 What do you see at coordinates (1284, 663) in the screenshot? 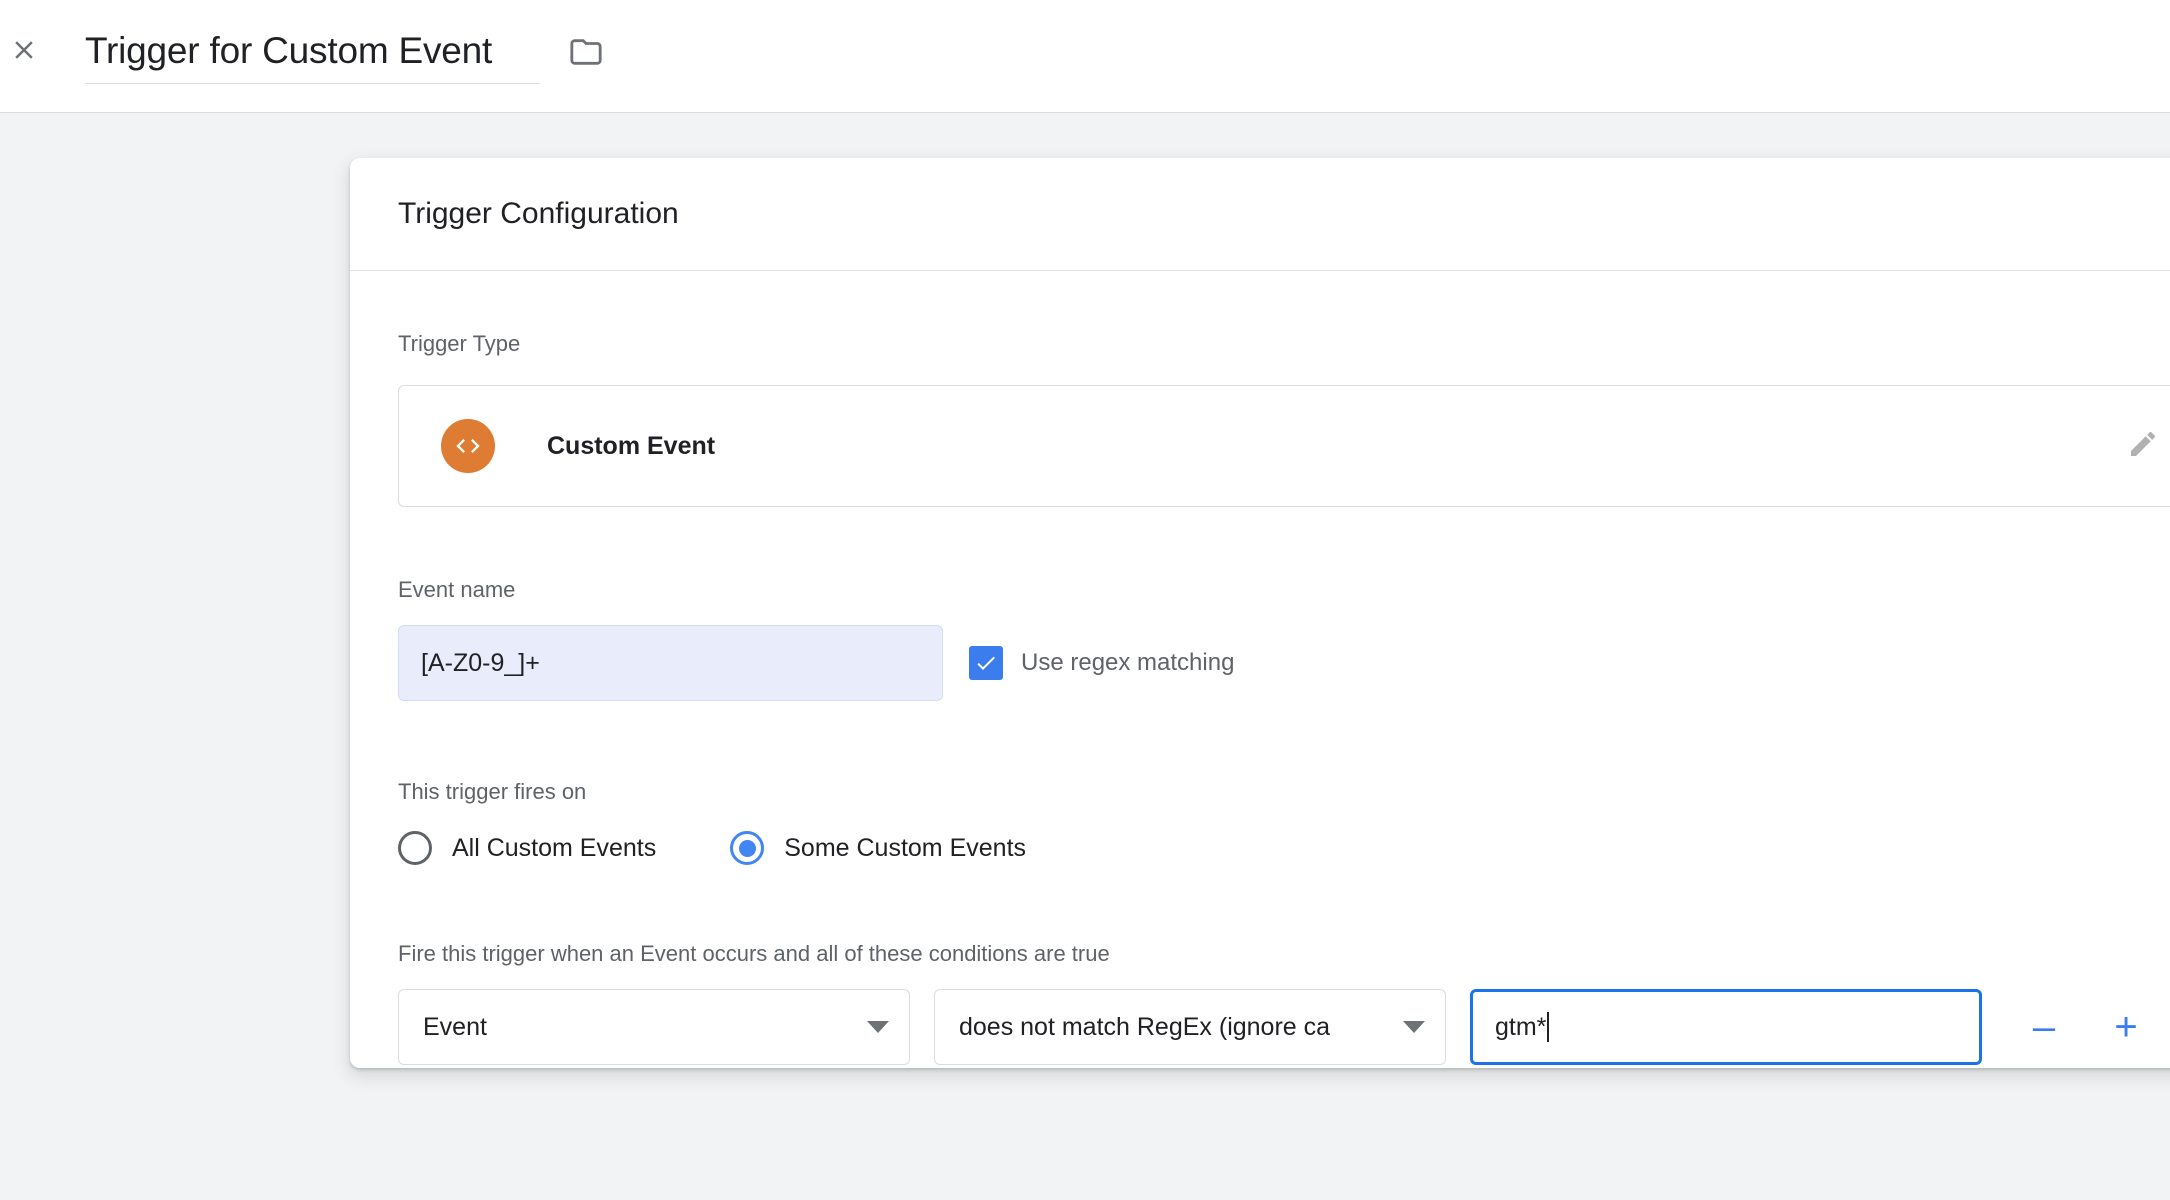
I see `event-name-row: Use regex matching` at bounding box center [1284, 663].